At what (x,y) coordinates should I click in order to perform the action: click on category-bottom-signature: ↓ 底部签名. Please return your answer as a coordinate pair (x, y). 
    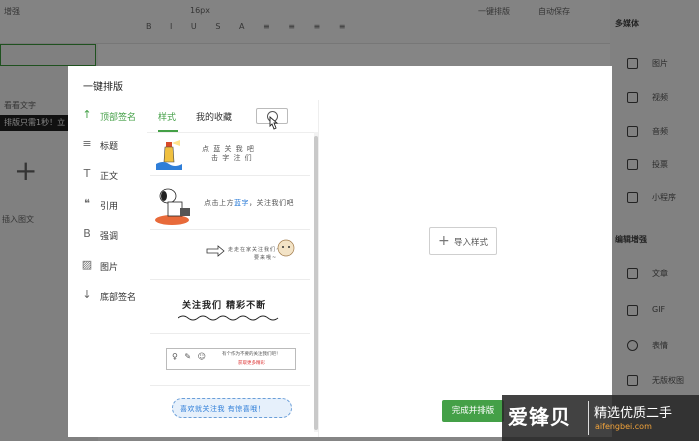
    Looking at the image, I should click on (115, 296).